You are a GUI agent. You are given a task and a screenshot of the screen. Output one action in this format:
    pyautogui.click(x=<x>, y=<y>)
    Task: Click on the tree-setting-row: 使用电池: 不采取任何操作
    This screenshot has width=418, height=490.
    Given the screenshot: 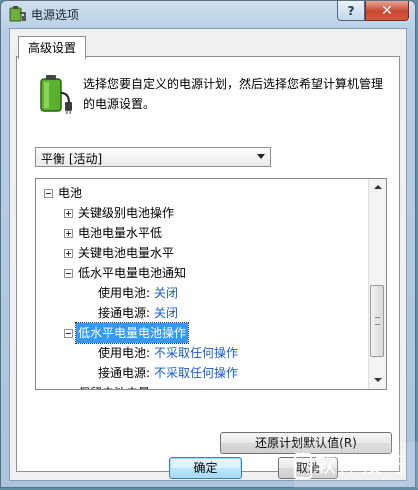 What is the action you would take?
    pyautogui.click(x=201, y=353)
    